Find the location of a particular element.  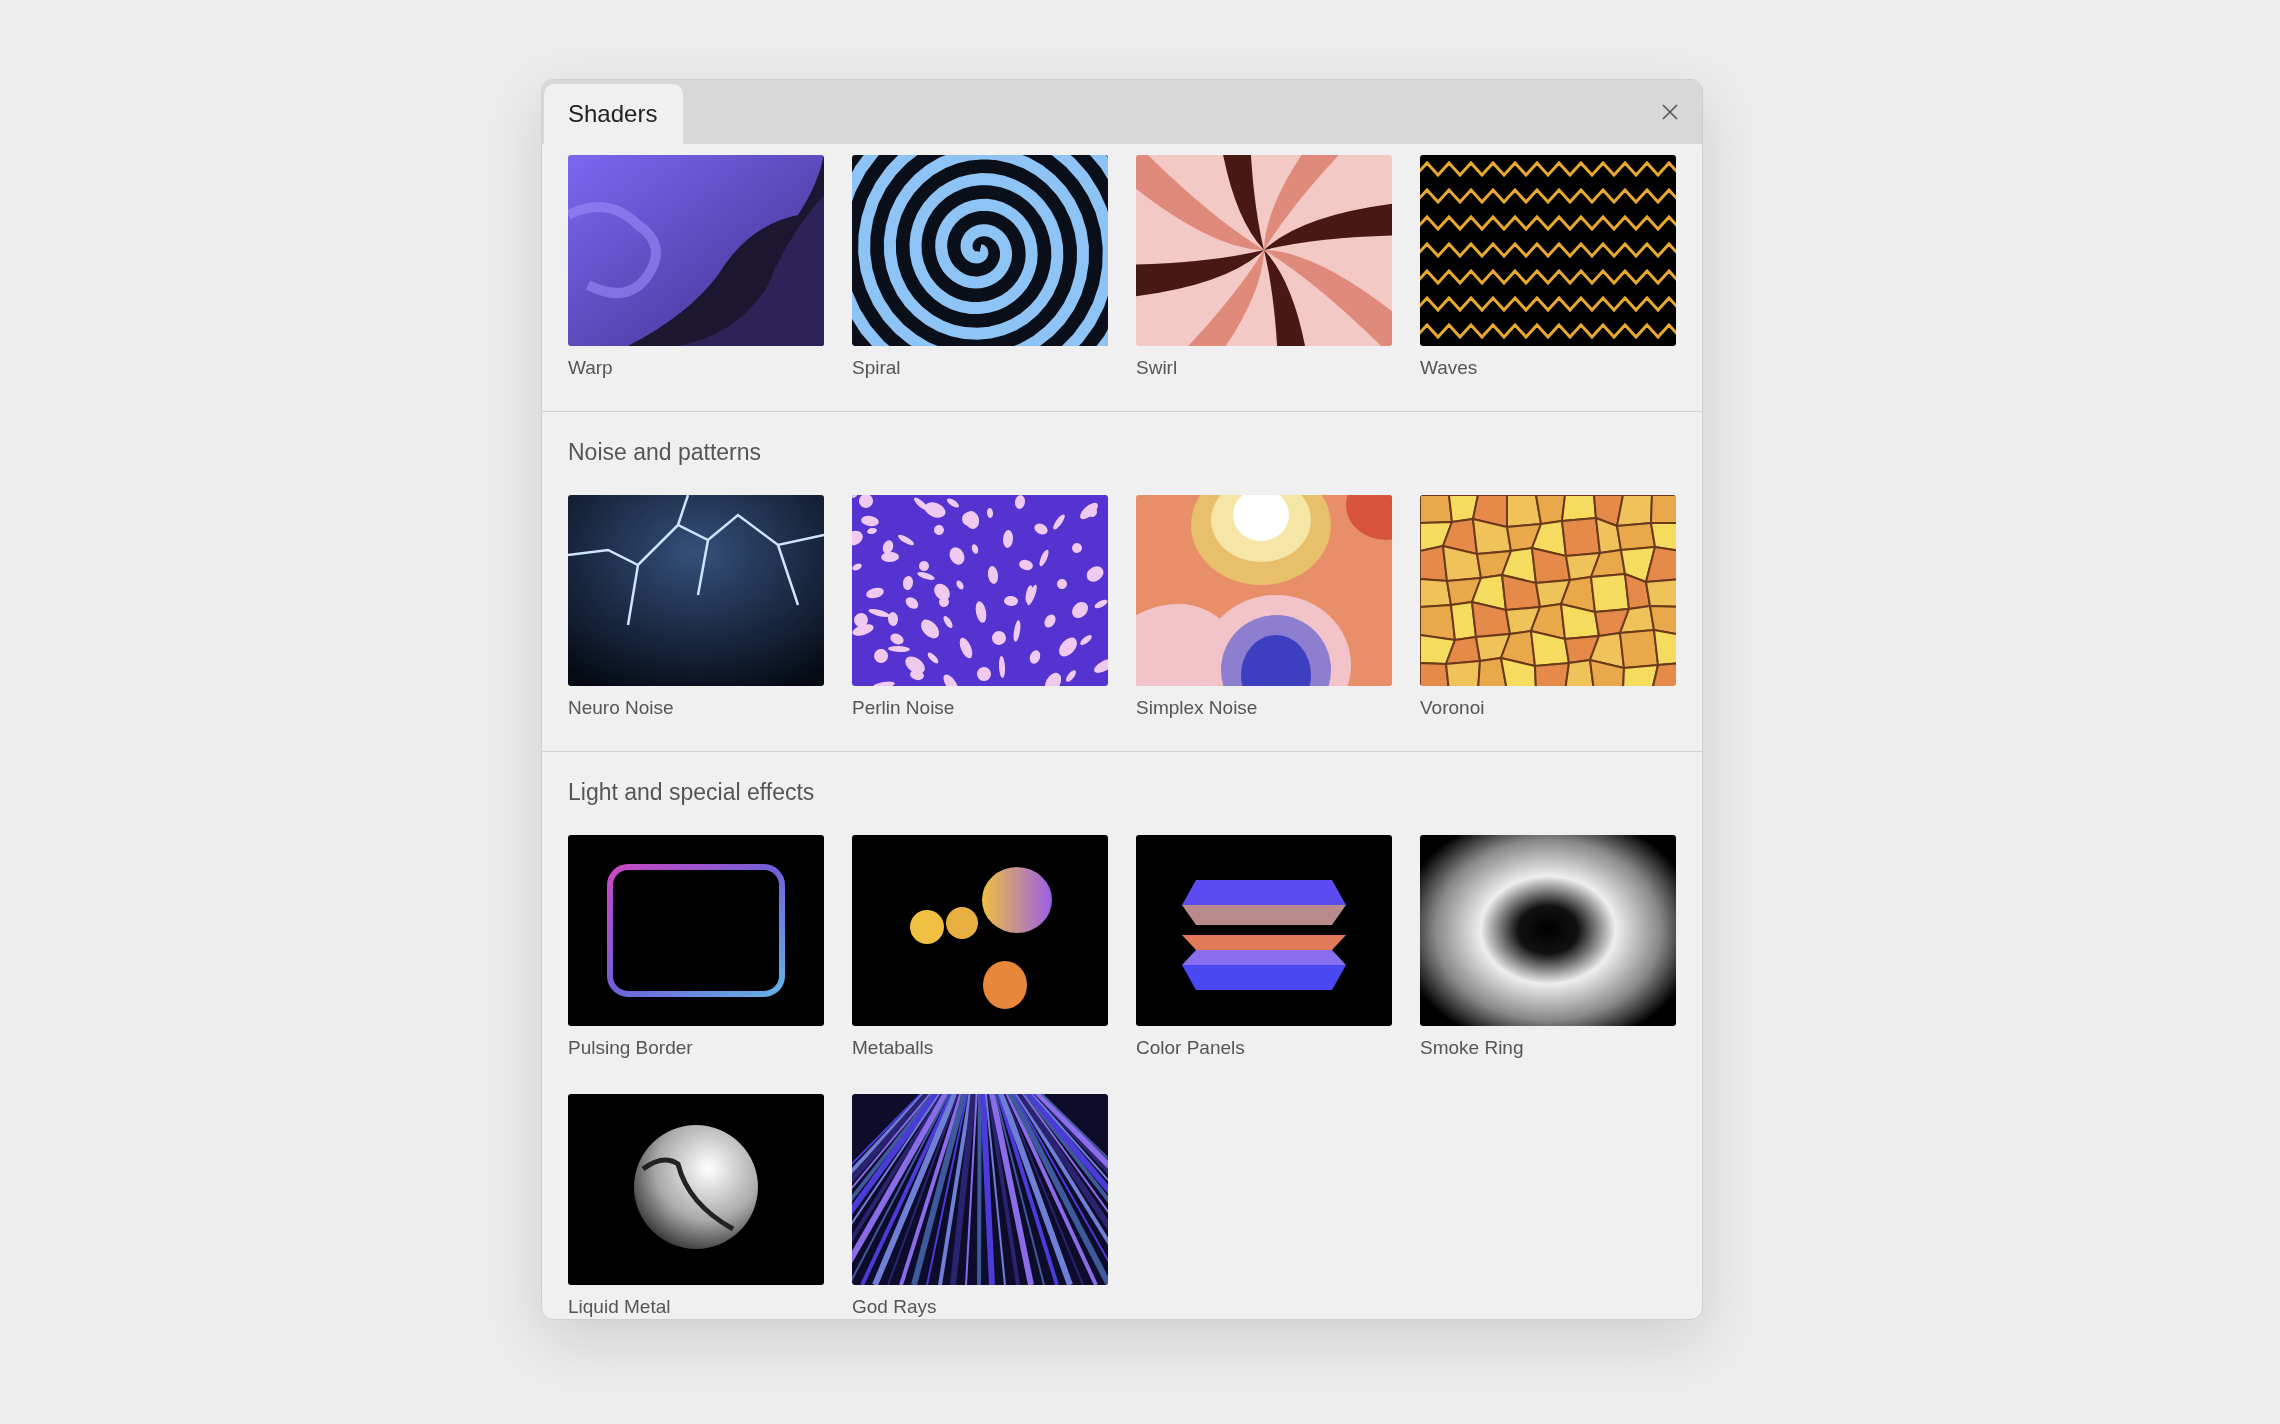

blob-pattern-drawing is located at coordinates (980, 590).